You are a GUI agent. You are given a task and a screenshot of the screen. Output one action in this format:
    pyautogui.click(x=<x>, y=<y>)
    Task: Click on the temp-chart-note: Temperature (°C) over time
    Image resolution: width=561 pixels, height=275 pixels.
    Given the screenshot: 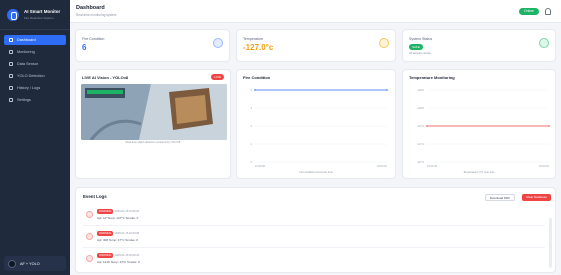 What is the action you would take?
    pyautogui.click(x=479, y=172)
    